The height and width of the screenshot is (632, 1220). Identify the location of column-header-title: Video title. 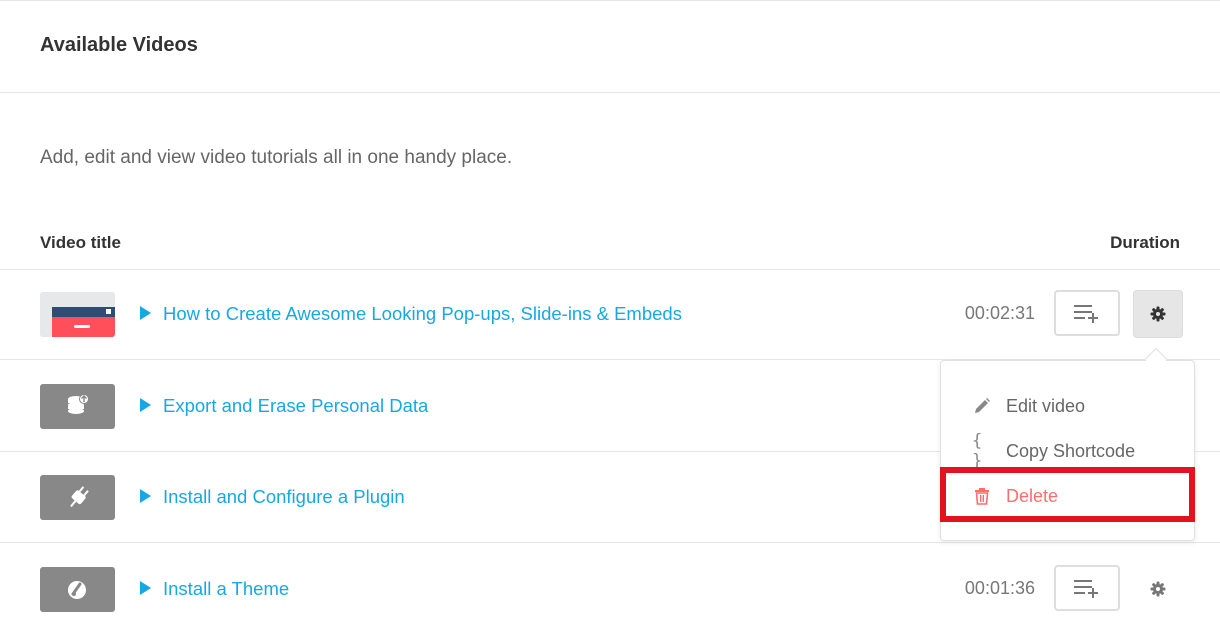
(80, 242).